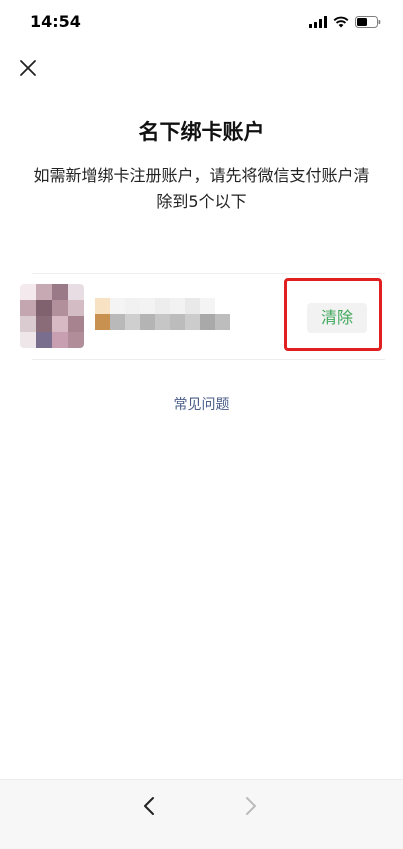 This screenshot has height=849, width=403. Describe the element at coordinates (333, 314) in the screenshot. I see `highlight-box` at that location.